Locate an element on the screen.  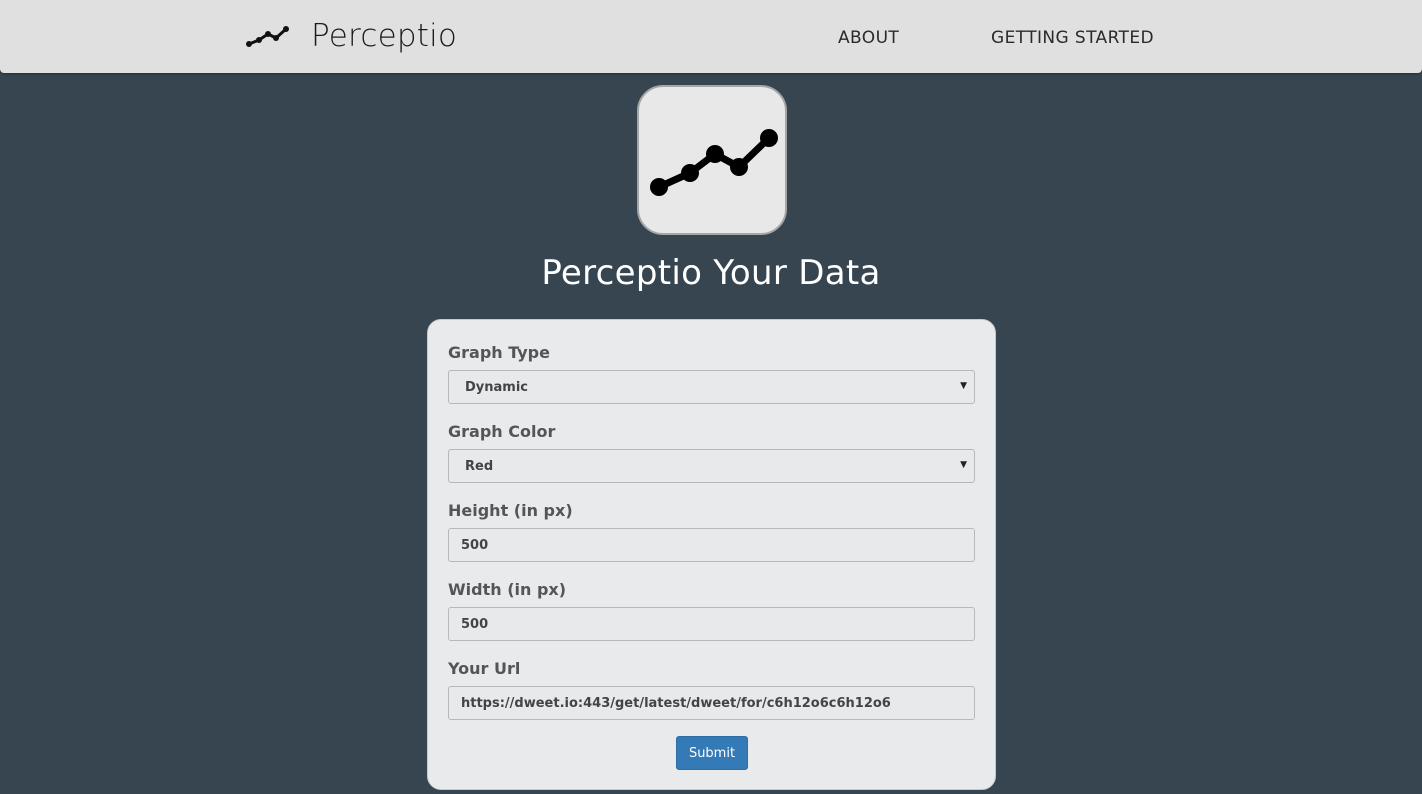
graph-color-value: Red is located at coordinates (479, 466).